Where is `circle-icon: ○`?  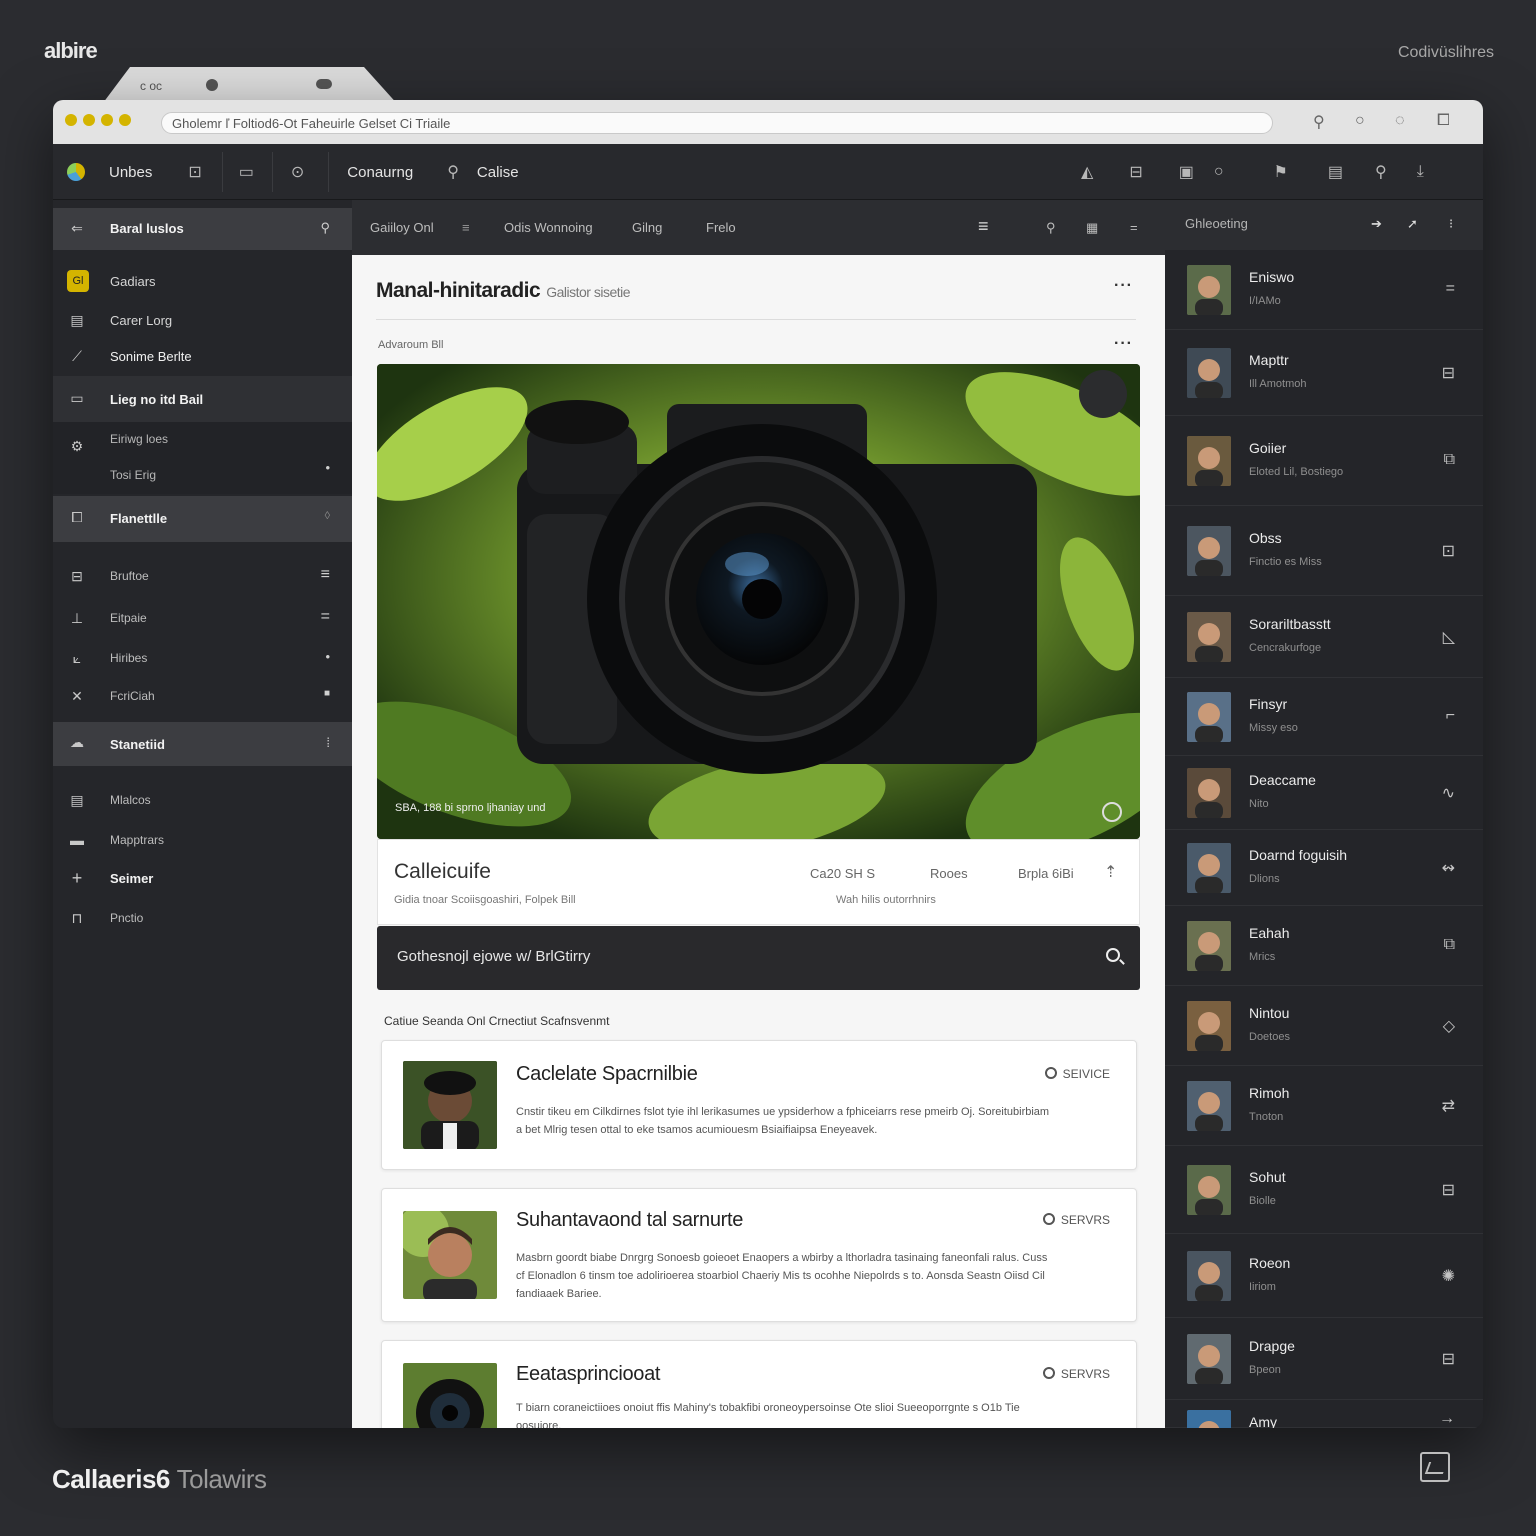
circle-icon: ○ is located at coordinates (1219, 172).